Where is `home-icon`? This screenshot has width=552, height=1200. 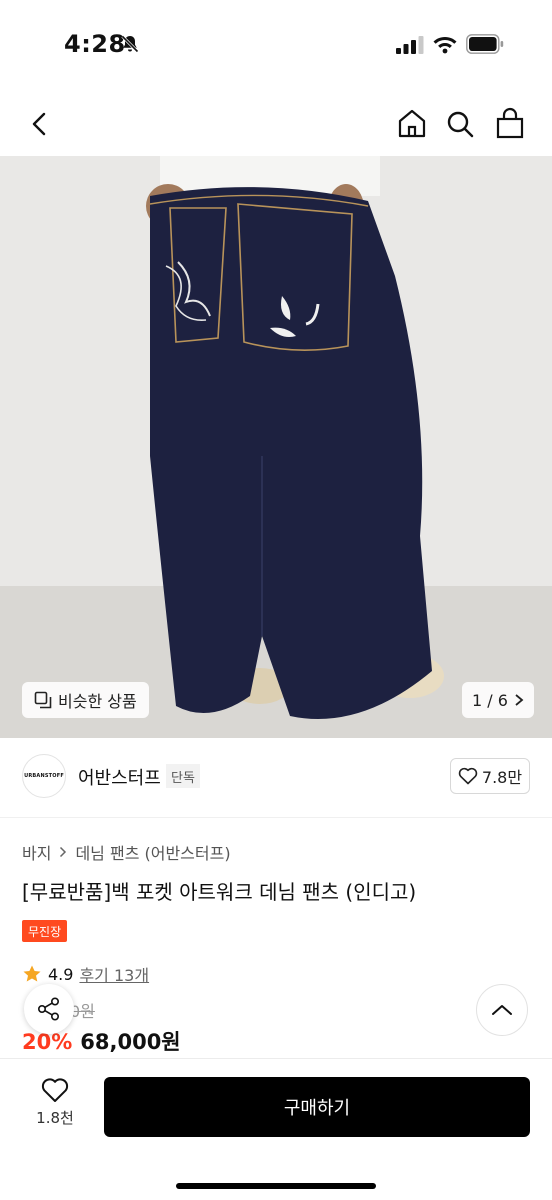 home-icon is located at coordinates (412, 124).